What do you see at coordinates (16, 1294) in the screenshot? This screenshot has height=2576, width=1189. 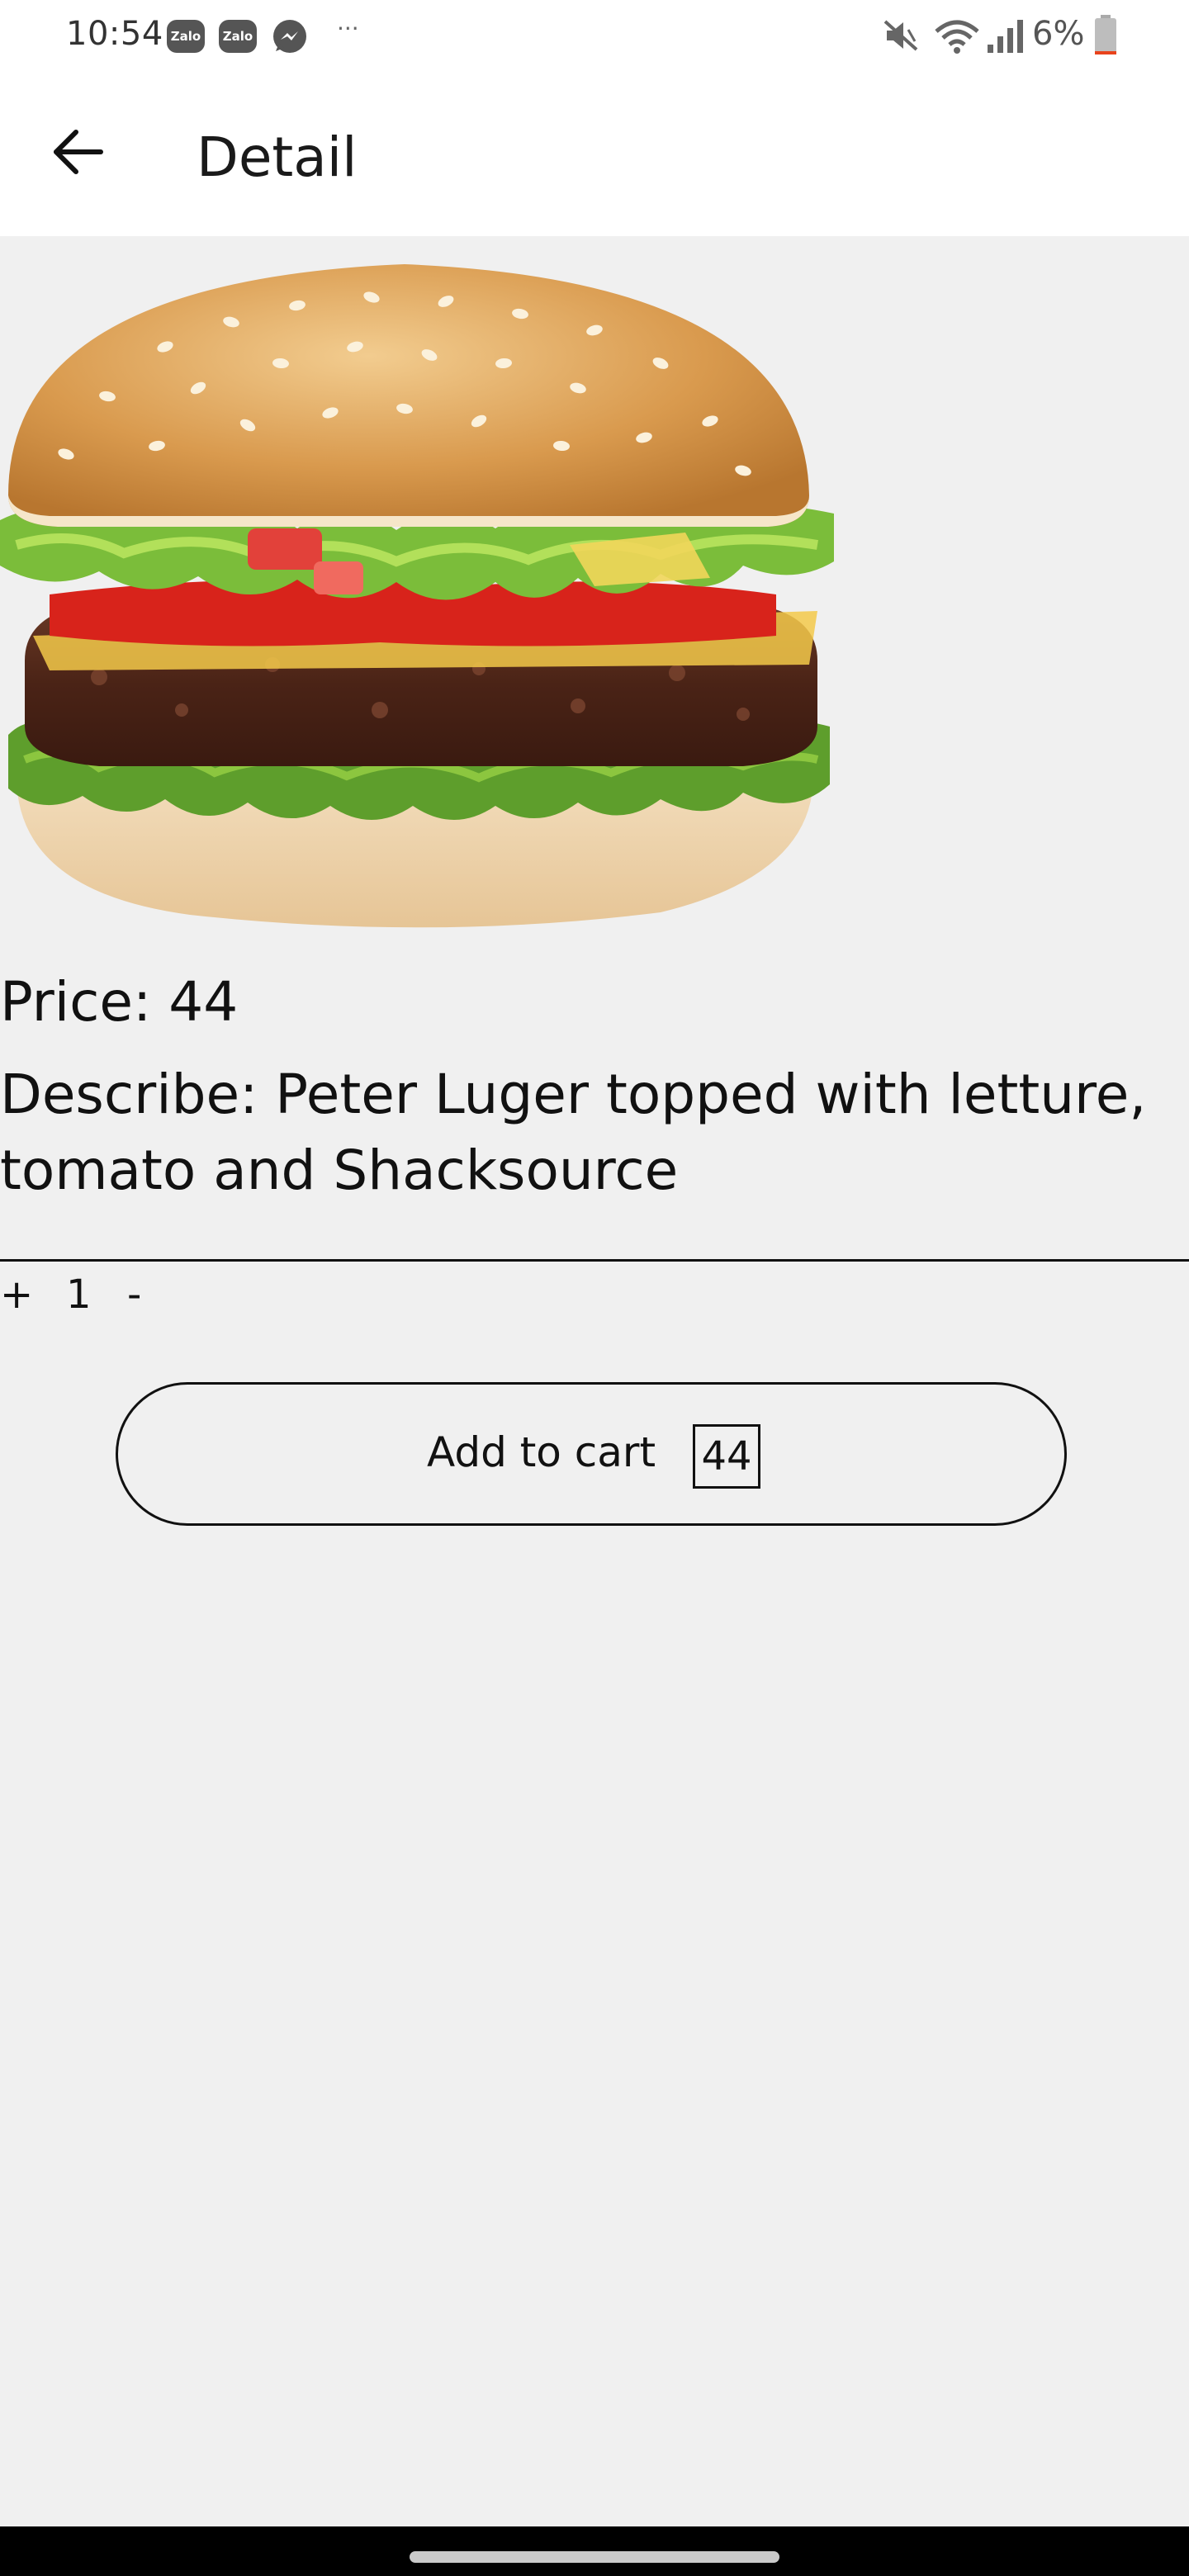 I see `quantity-increase-button: +` at bounding box center [16, 1294].